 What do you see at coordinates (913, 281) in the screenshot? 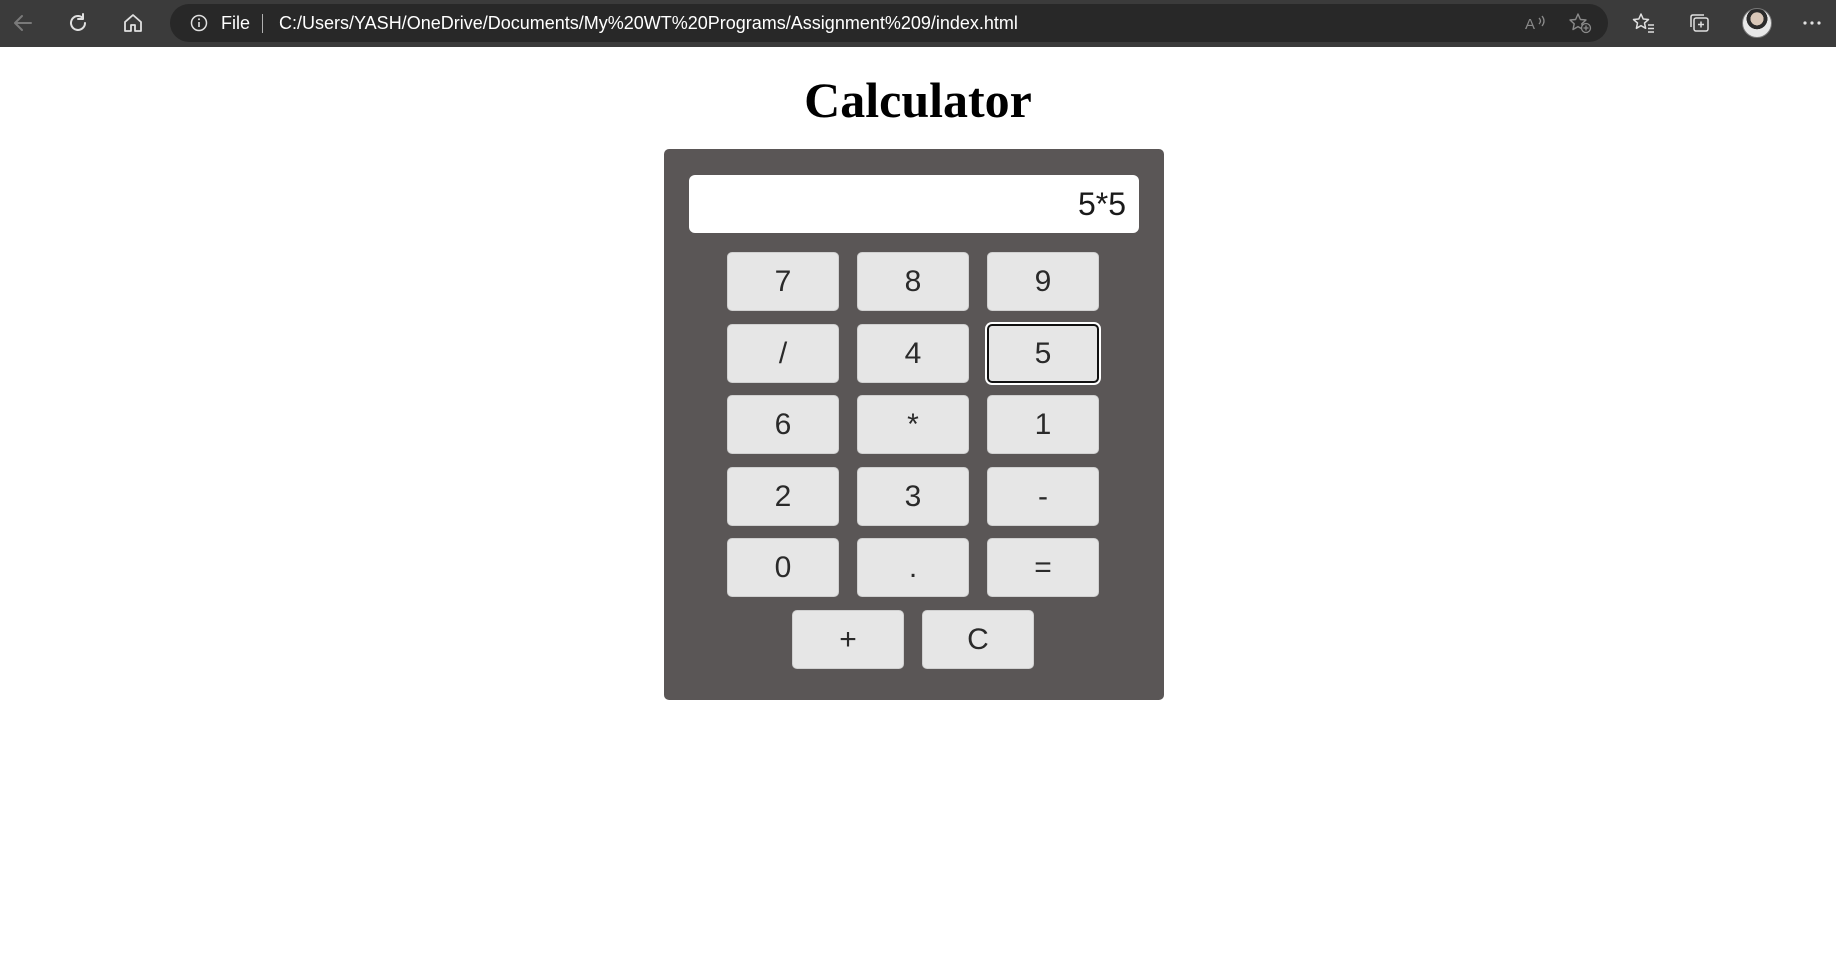
I see `key-8: 8` at bounding box center [913, 281].